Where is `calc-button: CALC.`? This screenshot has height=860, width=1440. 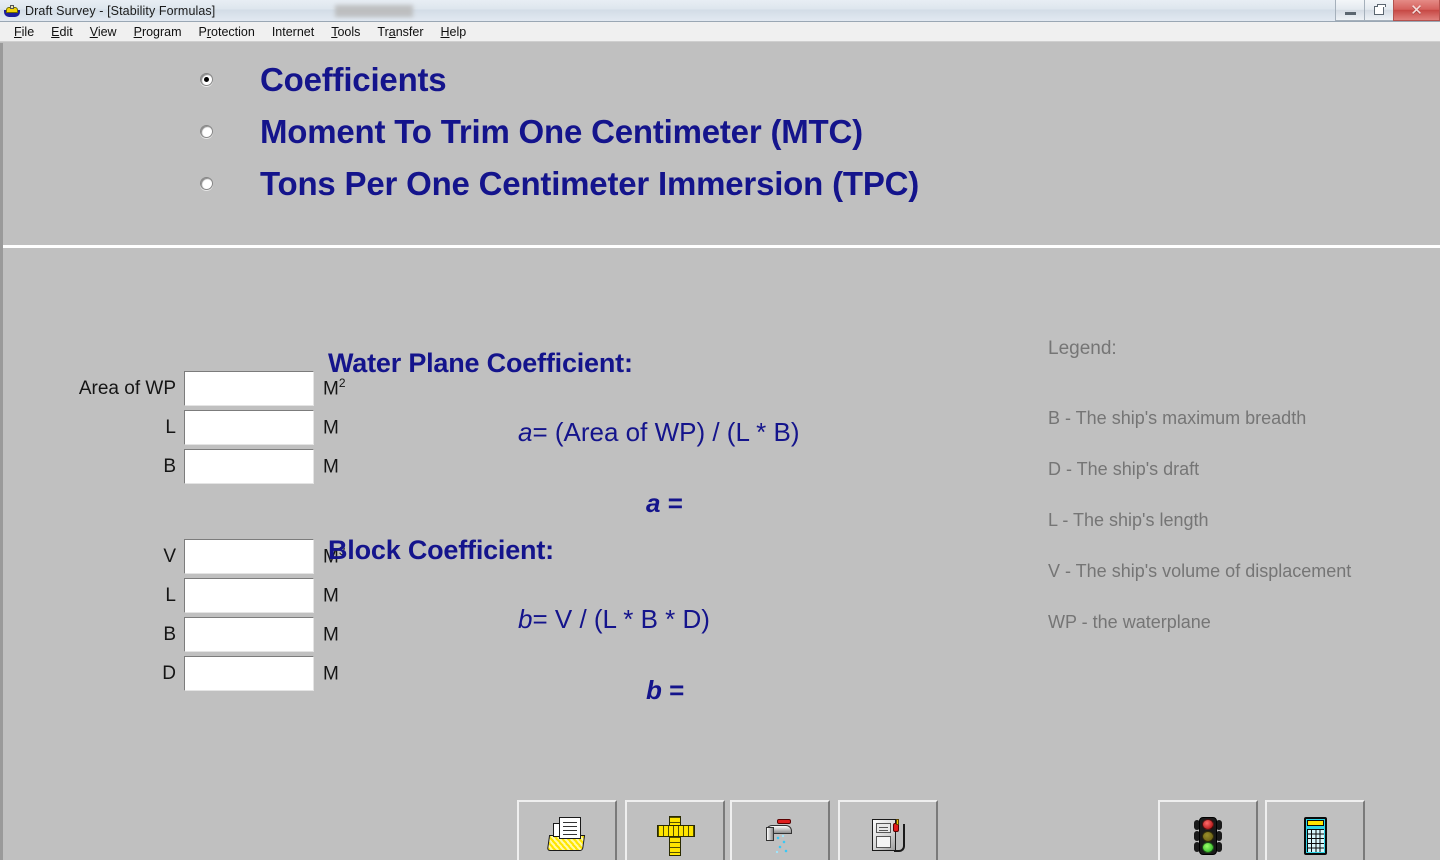
calc-button: CALC. is located at coordinates (1315, 830).